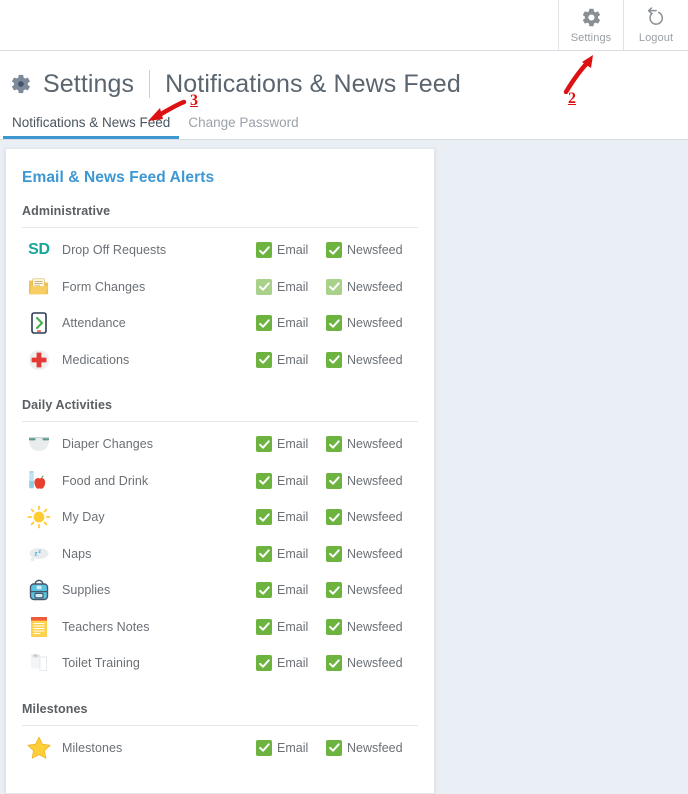  I want to click on alert-row-label: Teachers Notes, so click(106, 626).